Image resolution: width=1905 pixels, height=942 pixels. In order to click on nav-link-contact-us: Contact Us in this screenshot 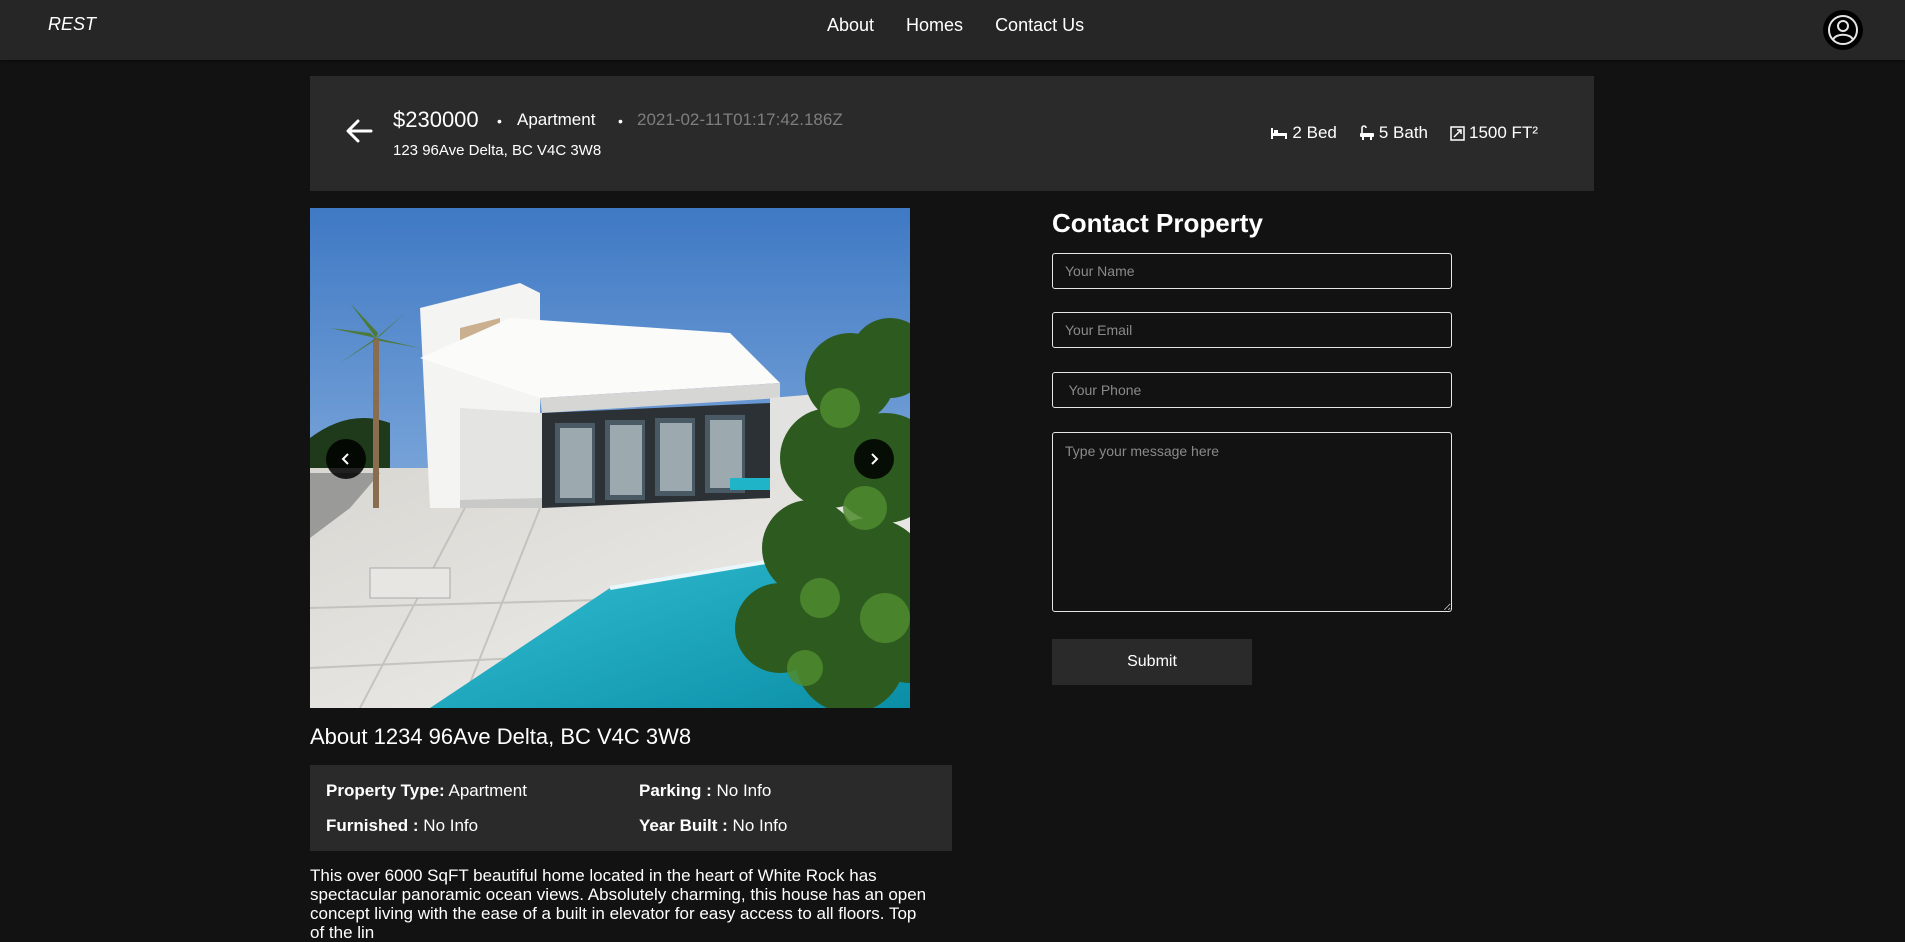, I will do `click(1039, 25)`.